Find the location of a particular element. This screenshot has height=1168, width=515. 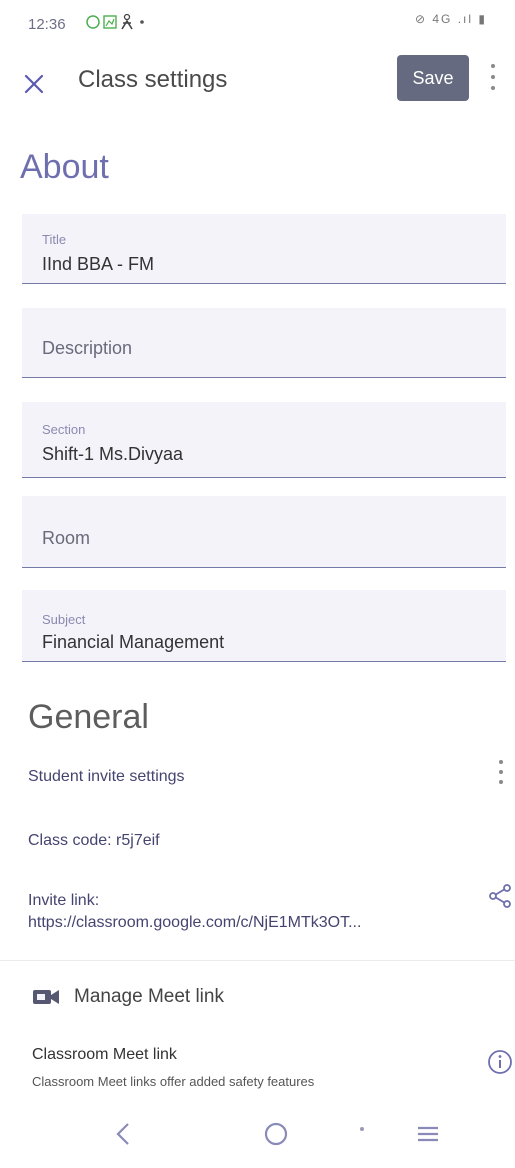

manage-meet-link-row: Manage Meet link is located at coordinates (128, 997).